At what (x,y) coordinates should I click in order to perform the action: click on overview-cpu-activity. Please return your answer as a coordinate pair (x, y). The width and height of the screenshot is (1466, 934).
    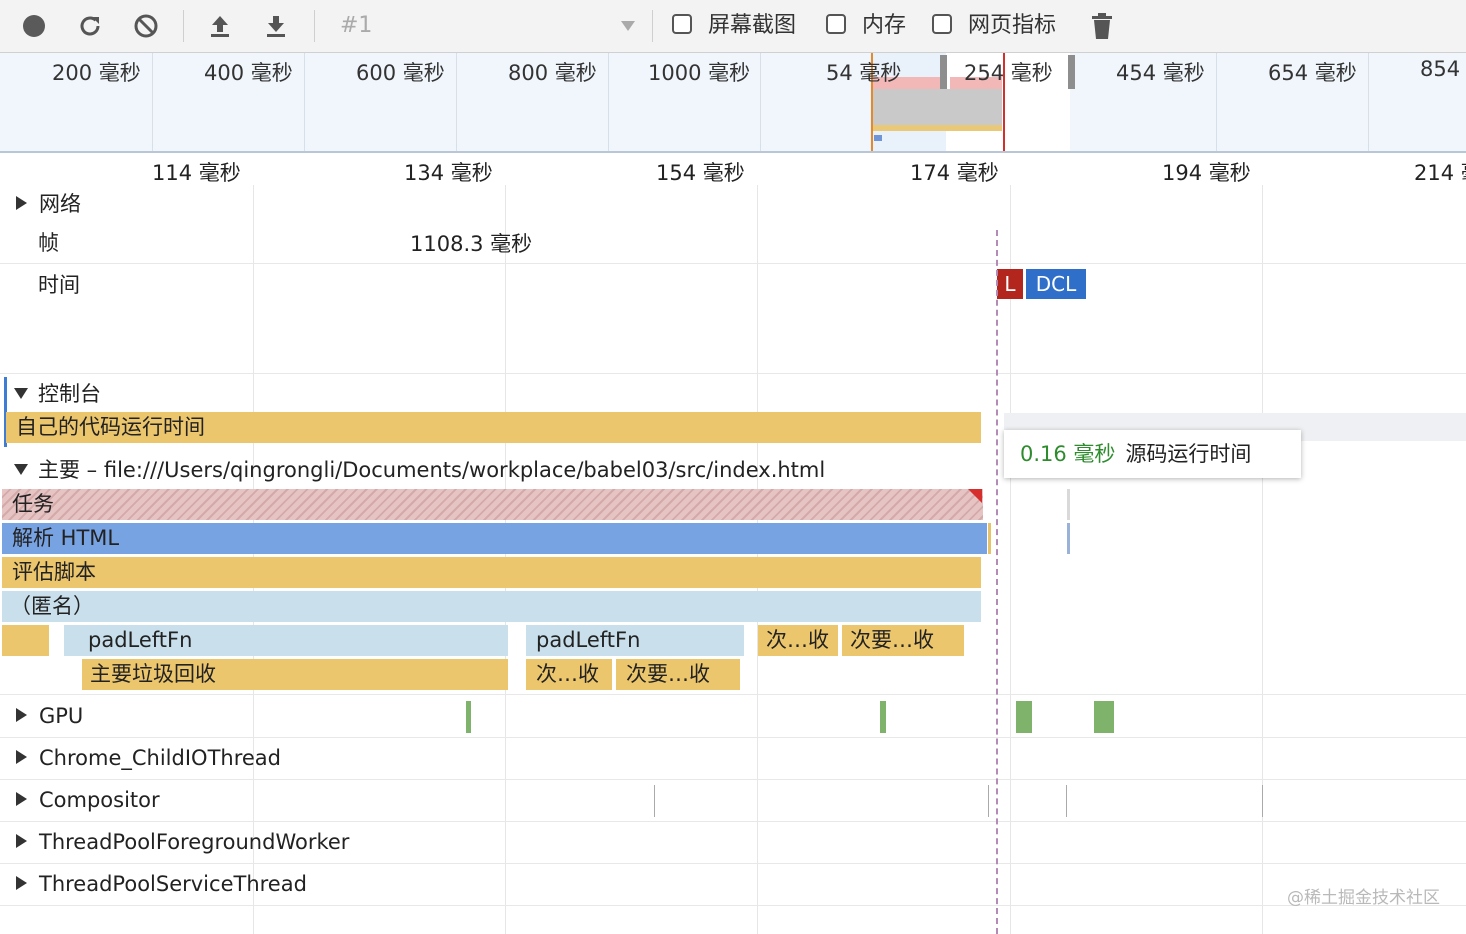
    Looking at the image, I should click on (937, 109).